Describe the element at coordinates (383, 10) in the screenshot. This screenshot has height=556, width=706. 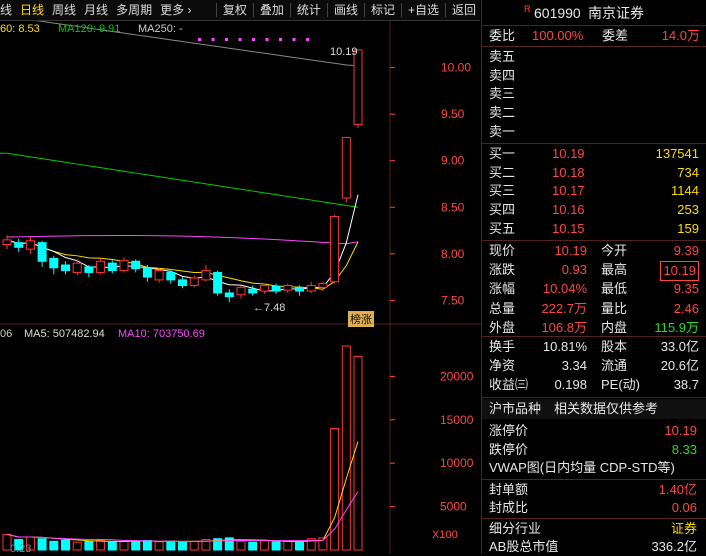
I see `mark-button: 标记` at that location.